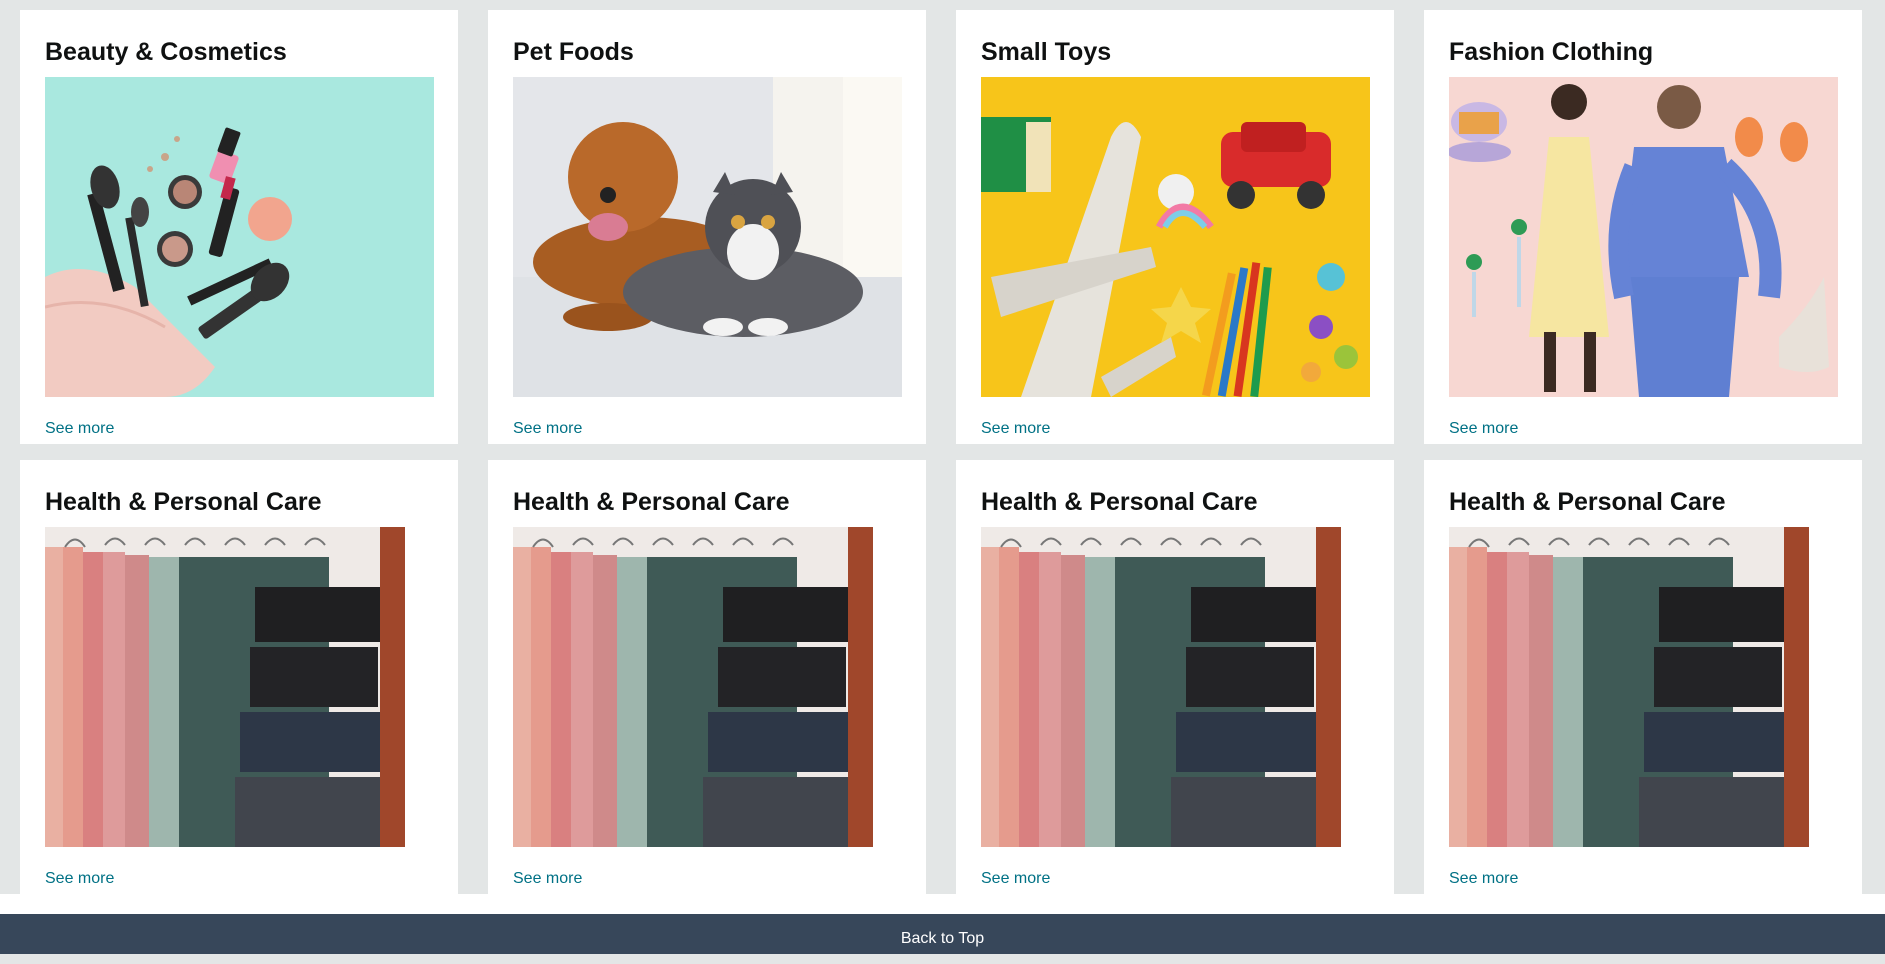 The image size is (1885, 964). What do you see at coordinates (1551, 52) in the screenshot?
I see `card-title: Fashion Clothing` at bounding box center [1551, 52].